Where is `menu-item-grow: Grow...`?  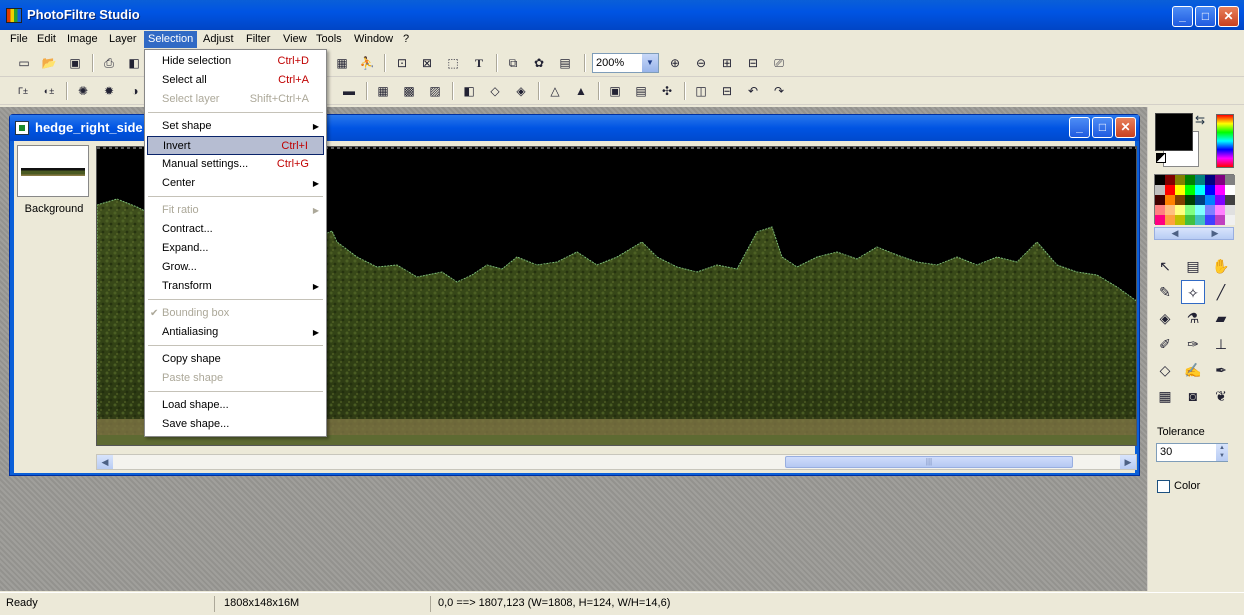
menu-item-grow: Grow... is located at coordinates (235, 267).